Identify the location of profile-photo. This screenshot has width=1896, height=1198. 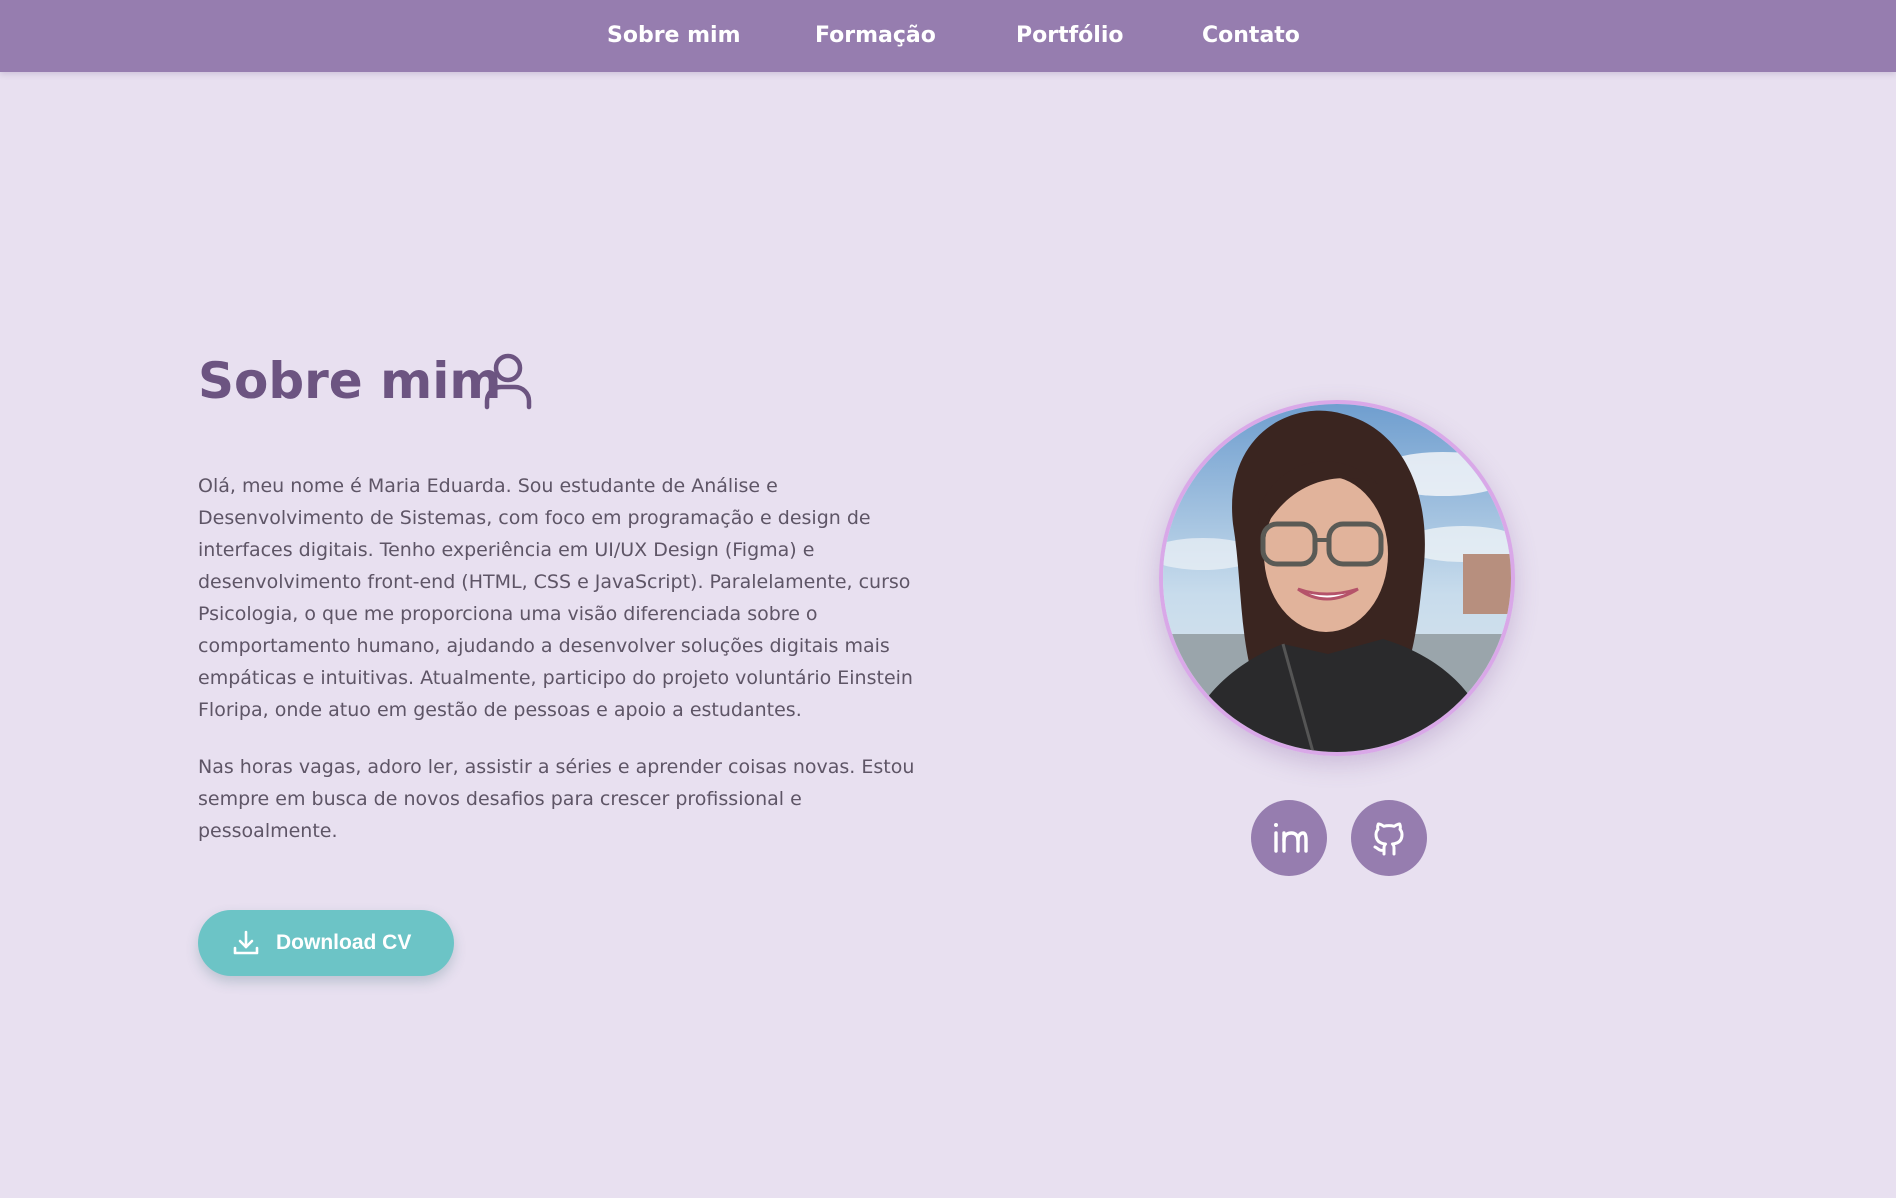
(1337, 578).